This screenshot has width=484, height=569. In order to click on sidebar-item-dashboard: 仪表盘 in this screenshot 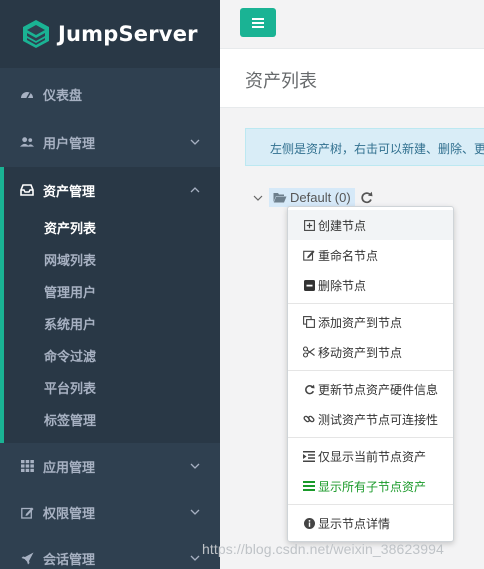, I will do `click(110, 94)`.